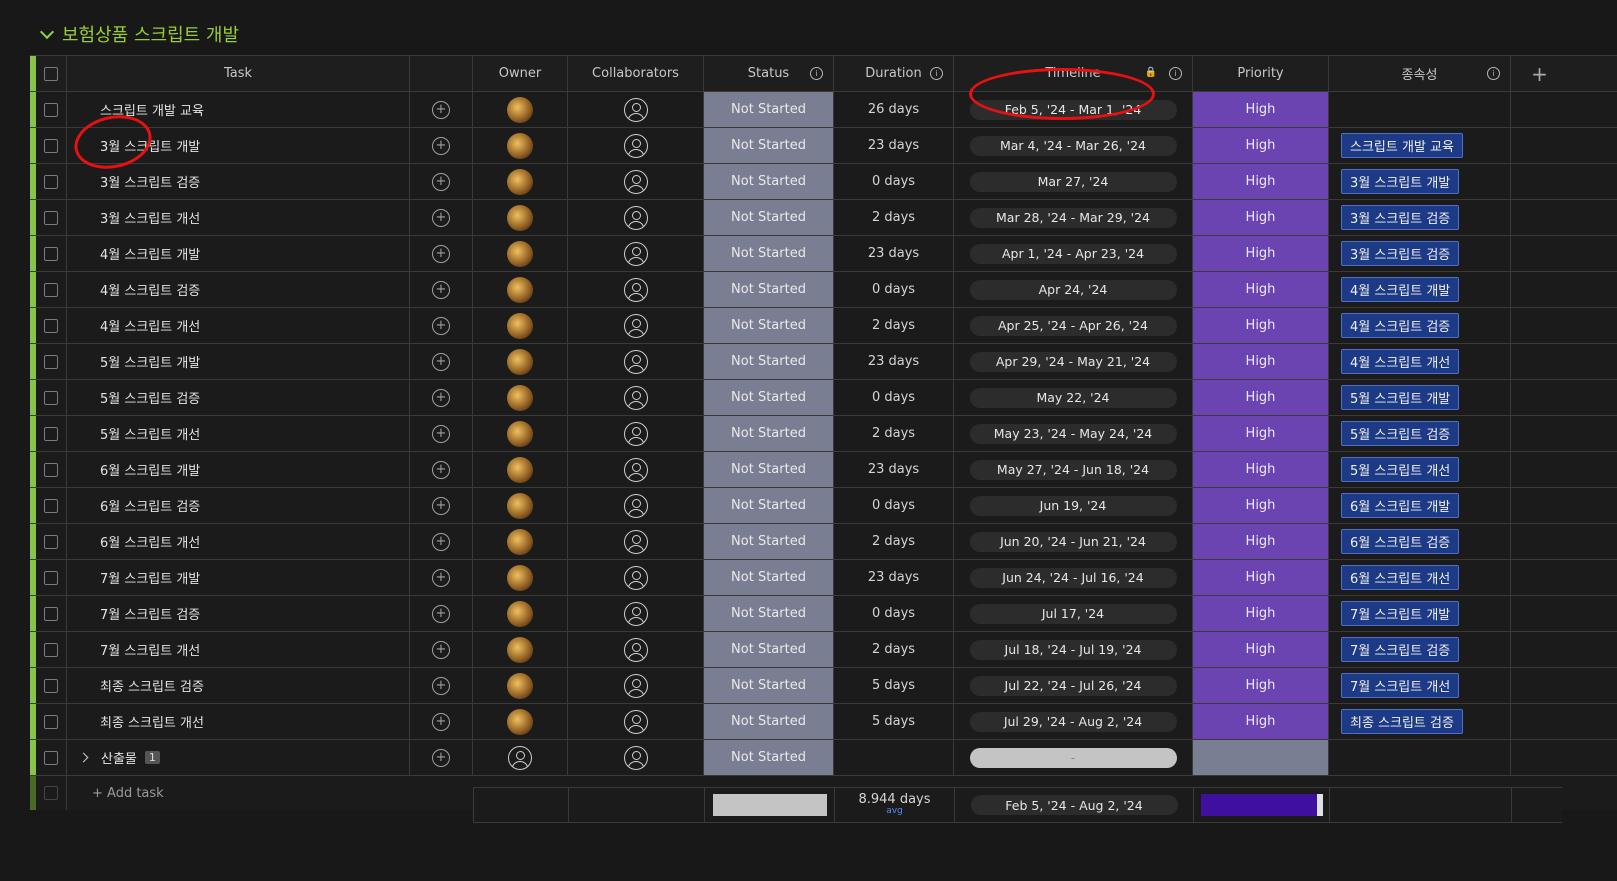 This screenshot has width=1617, height=881. I want to click on timeline-pill: Apr 25, '24 - Apr 26, '24, so click(1073, 325).